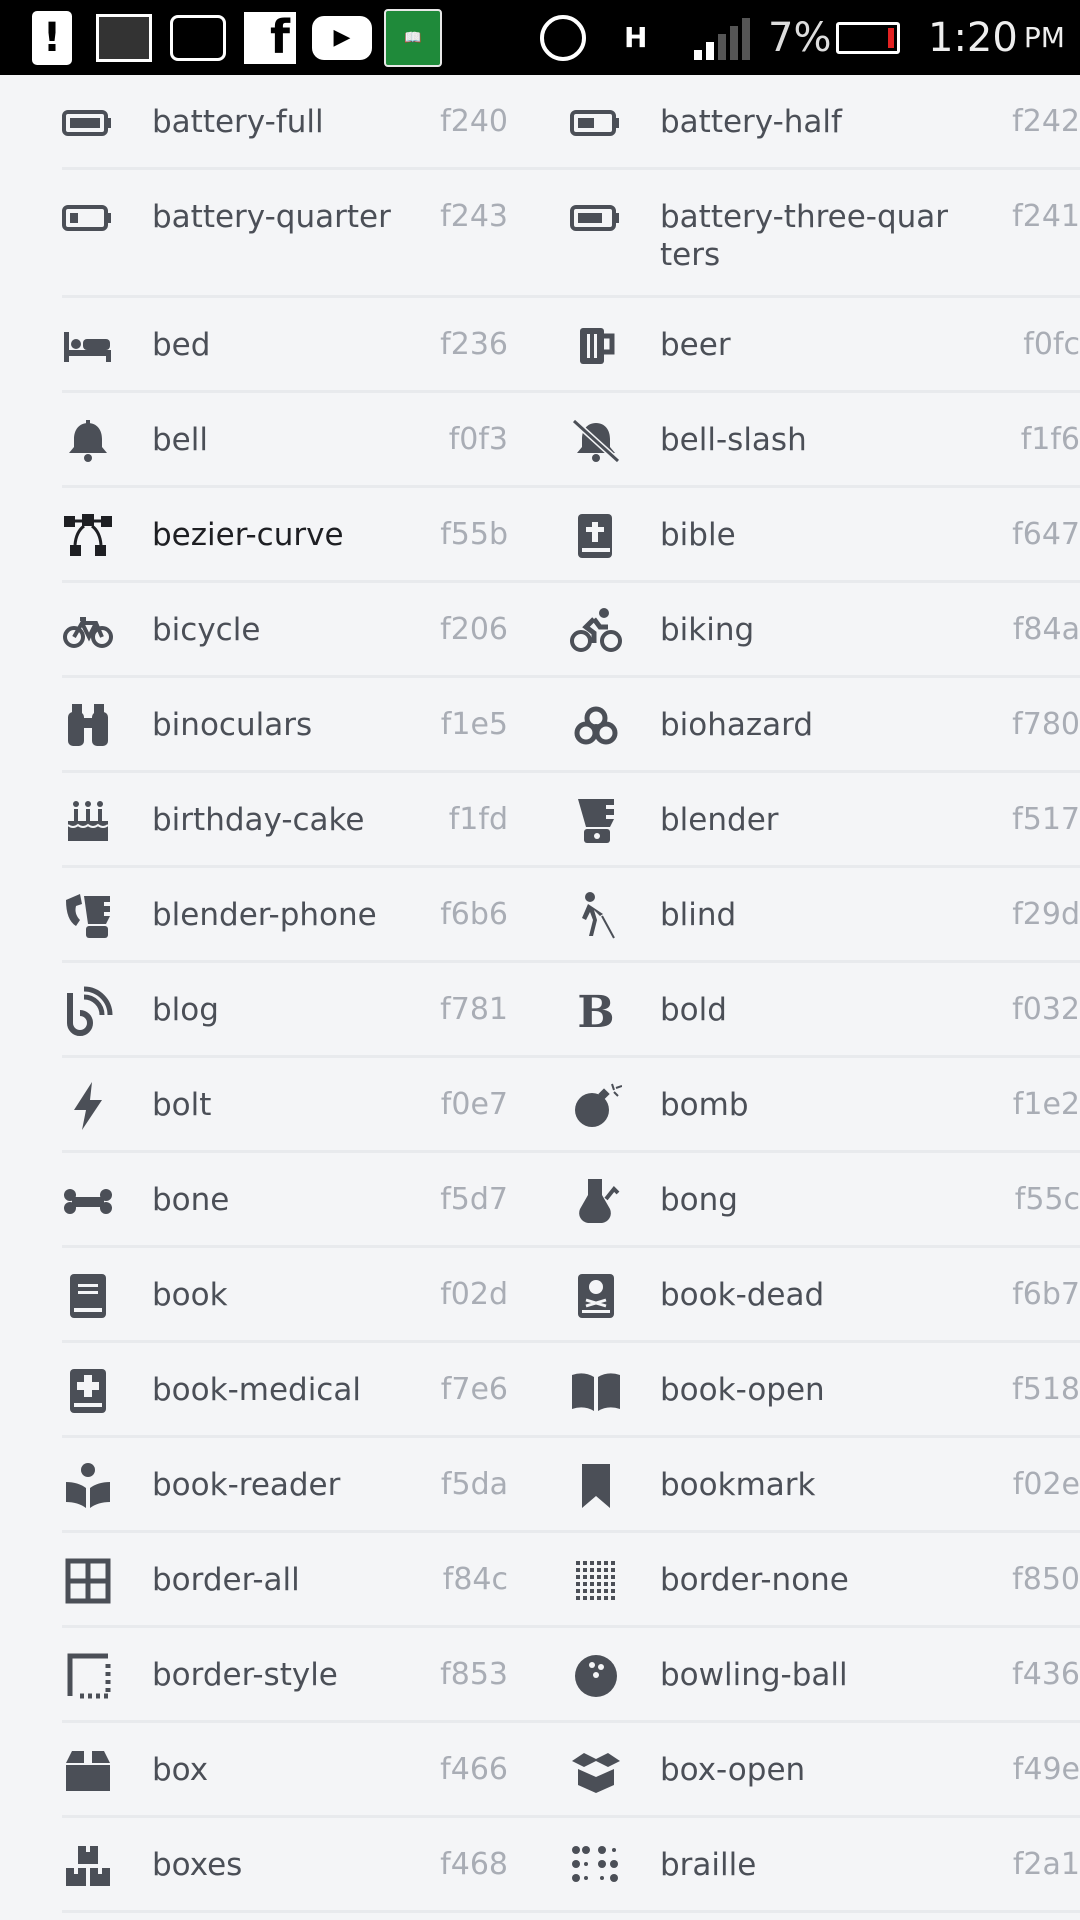 Image resolution: width=1080 pixels, height=1920 pixels. I want to click on icon-item: bone f5d7, so click(285, 1200).